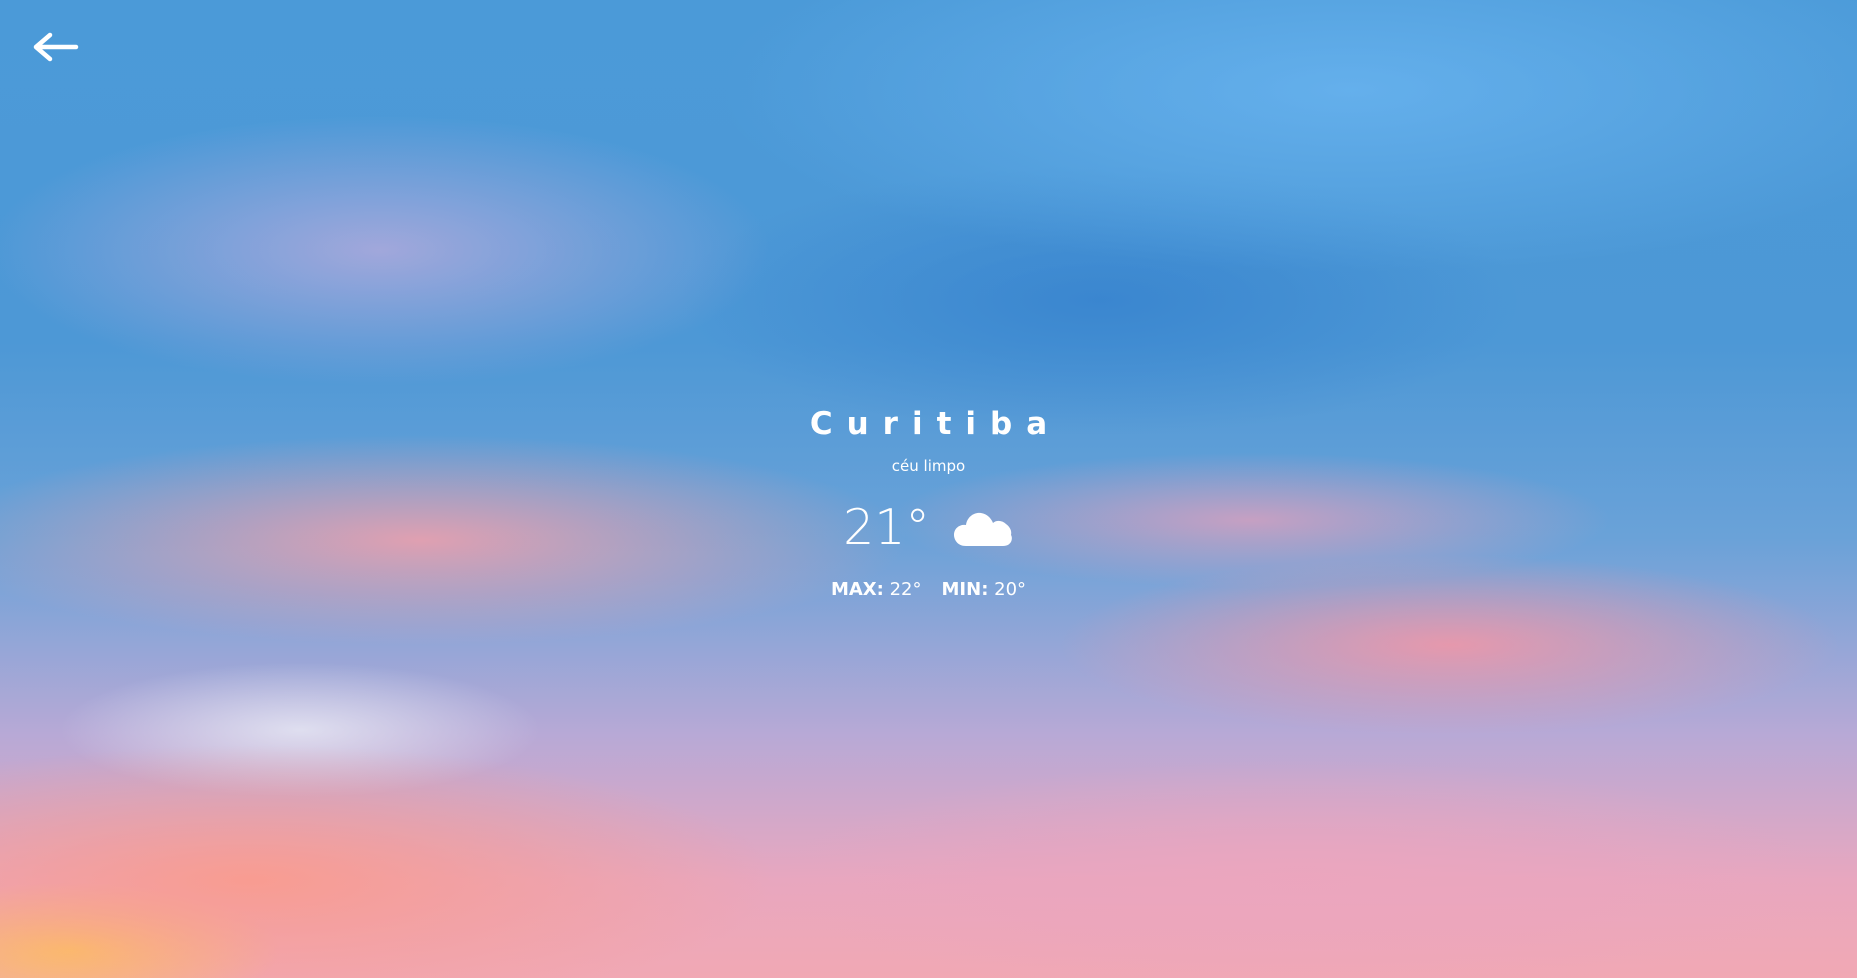 This screenshot has width=1857, height=978. Describe the element at coordinates (965, 589) in the screenshot. I see `min-label: MIN:` at that location.